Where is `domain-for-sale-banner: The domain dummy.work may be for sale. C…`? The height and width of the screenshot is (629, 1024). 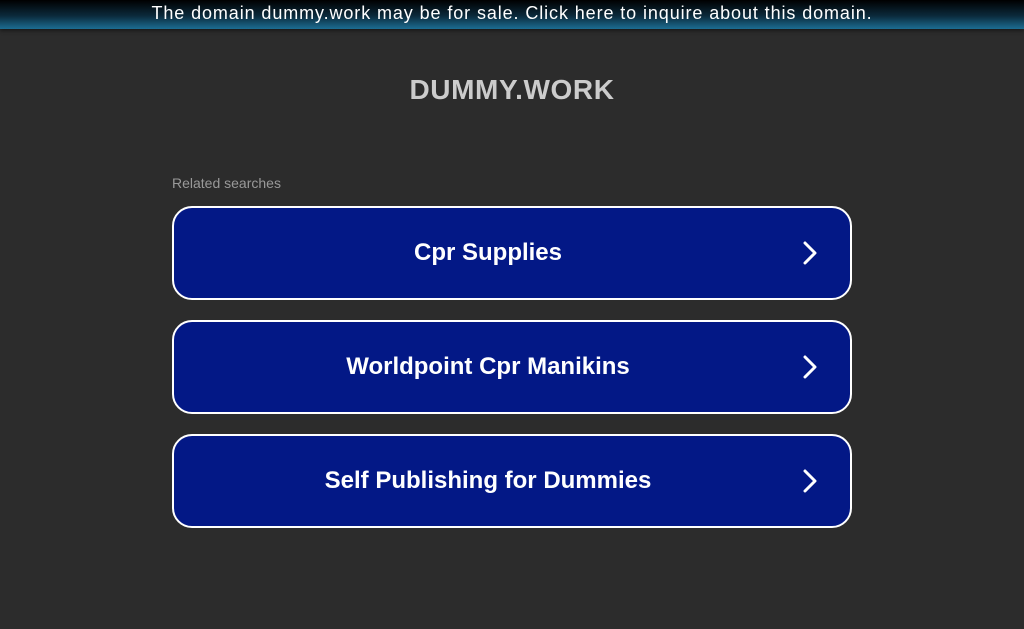 domain-for-sale-banner: The domain dummy.work may be for sale. C… is located at coordinates (512, 14).